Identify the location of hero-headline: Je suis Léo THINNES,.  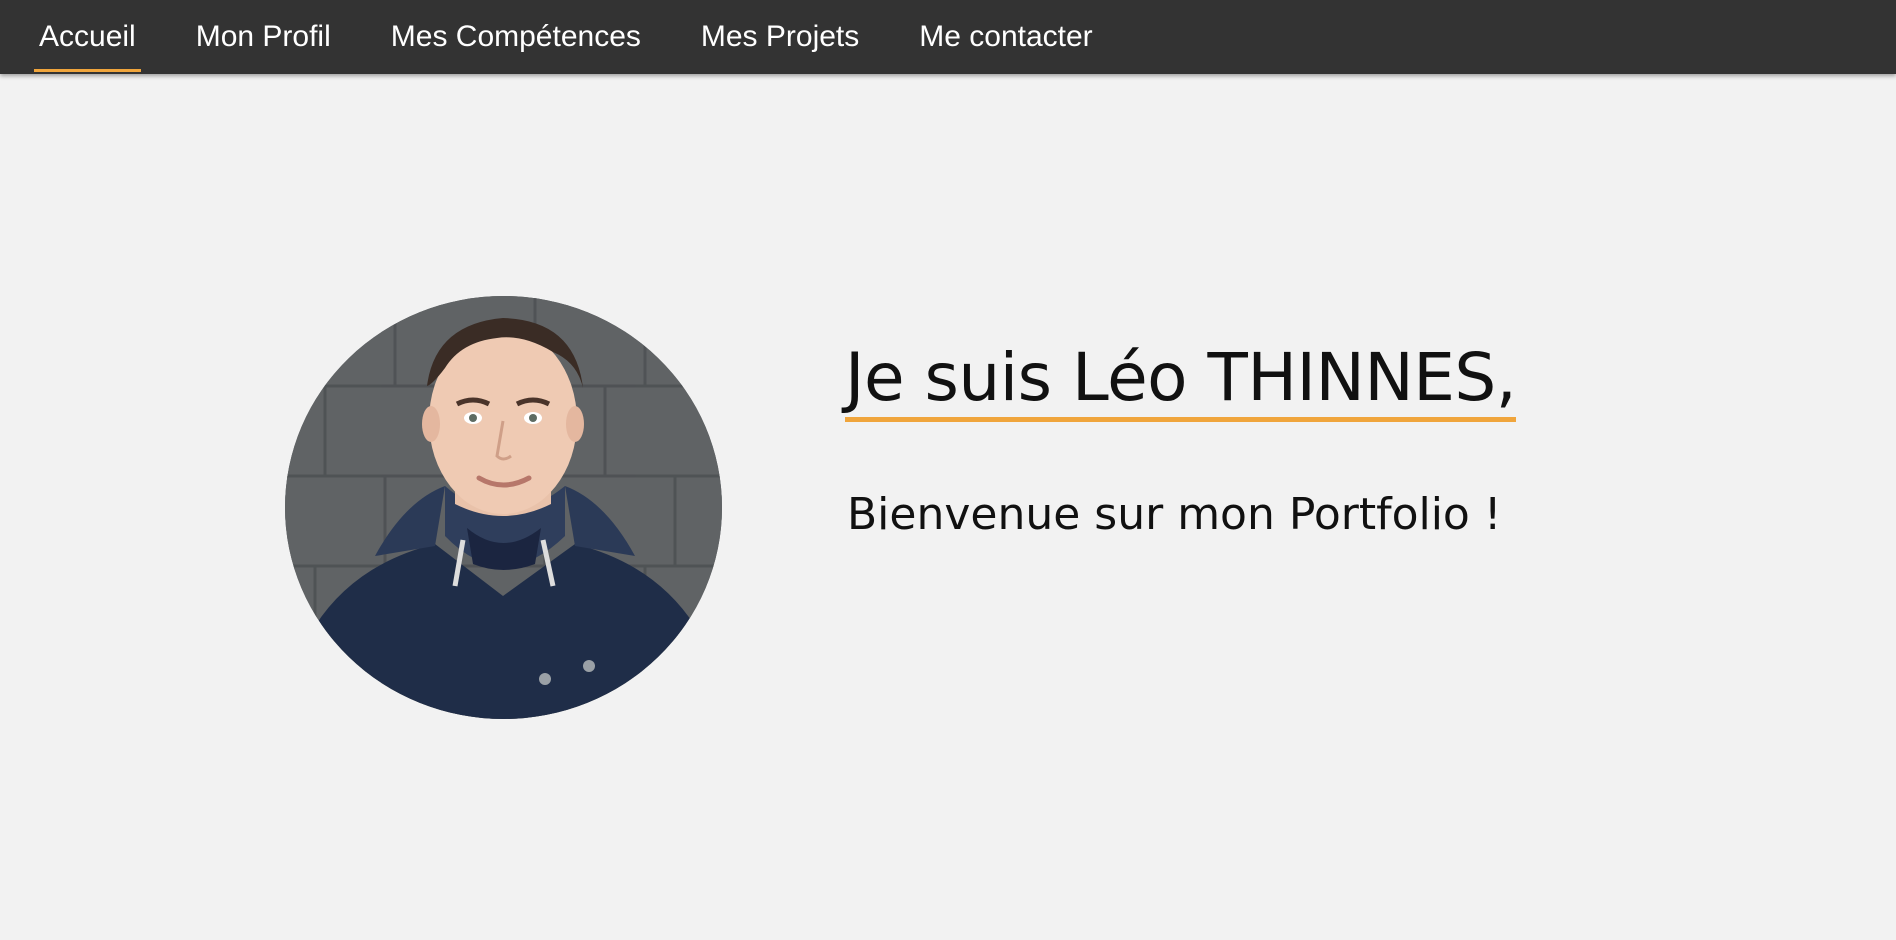
(1181, 380).